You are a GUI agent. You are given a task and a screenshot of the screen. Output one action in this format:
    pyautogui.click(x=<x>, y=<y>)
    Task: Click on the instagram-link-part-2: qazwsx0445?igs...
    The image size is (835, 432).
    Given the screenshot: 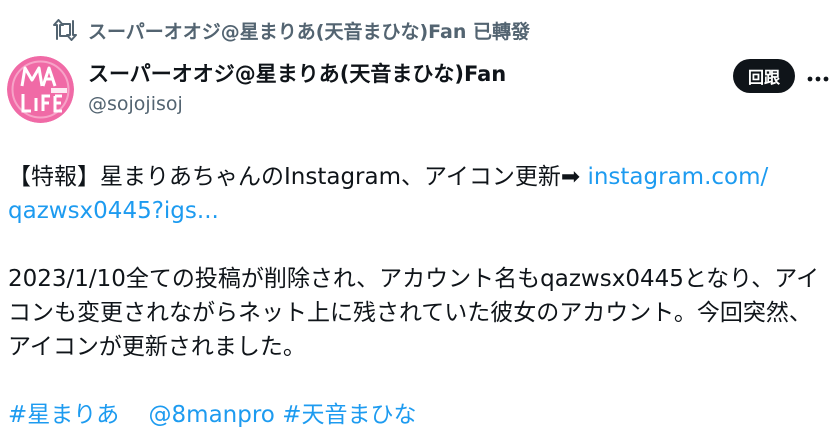 What is the action you would take?
    pyautogui.click(x=113, y=211)
    